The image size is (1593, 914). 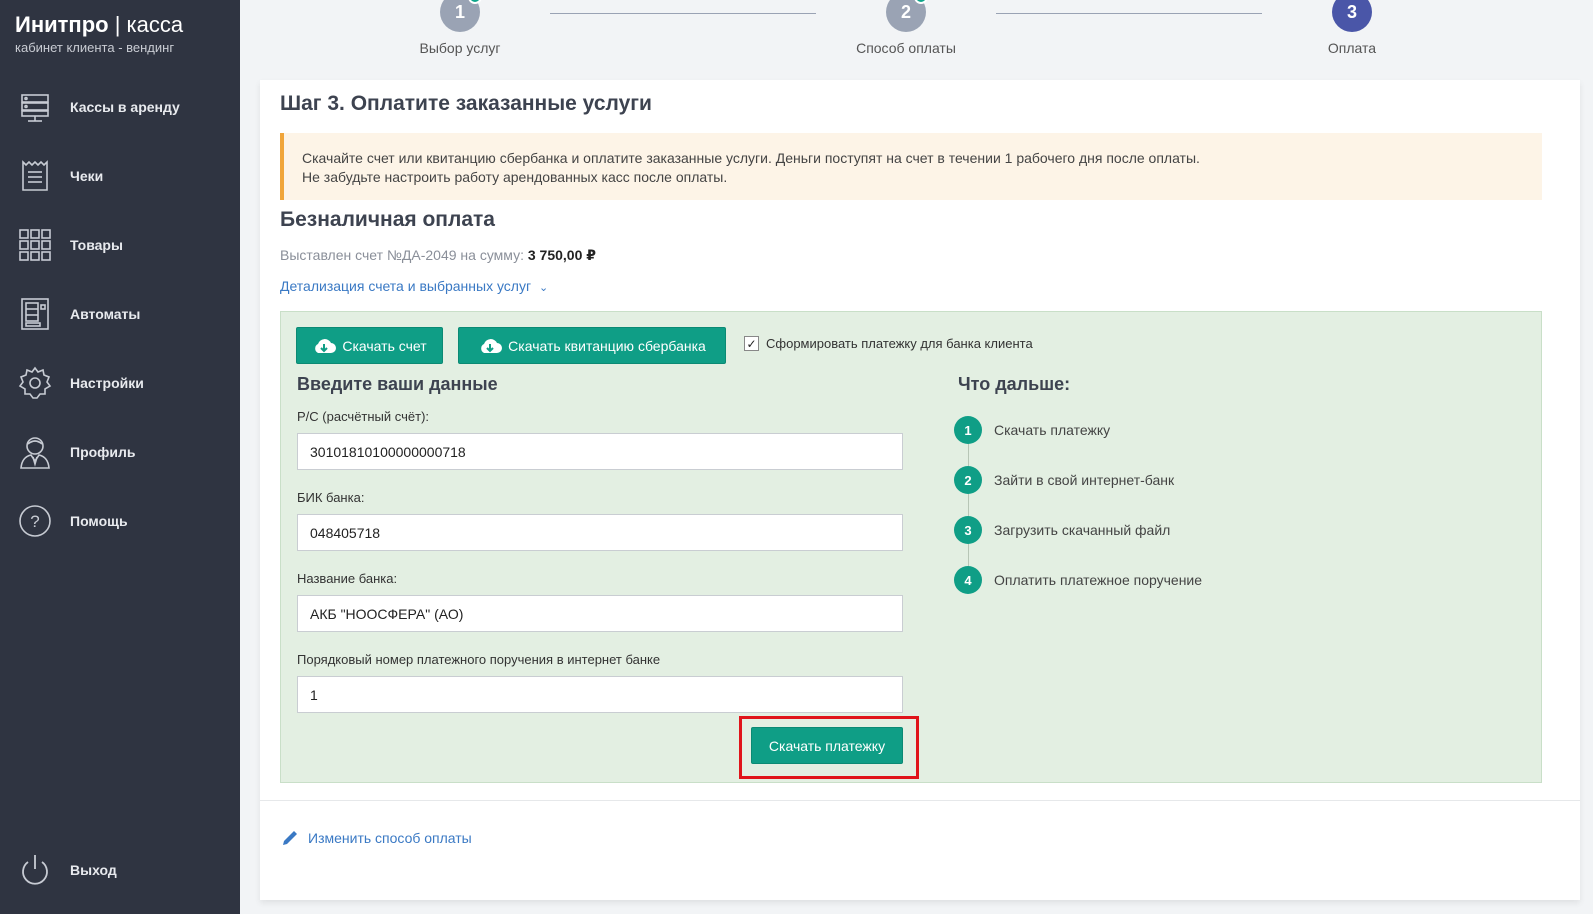 What do you see at coordinates (600, 694) in the screenshot?
I see `order-number-input` at bounding box center [600, 694].